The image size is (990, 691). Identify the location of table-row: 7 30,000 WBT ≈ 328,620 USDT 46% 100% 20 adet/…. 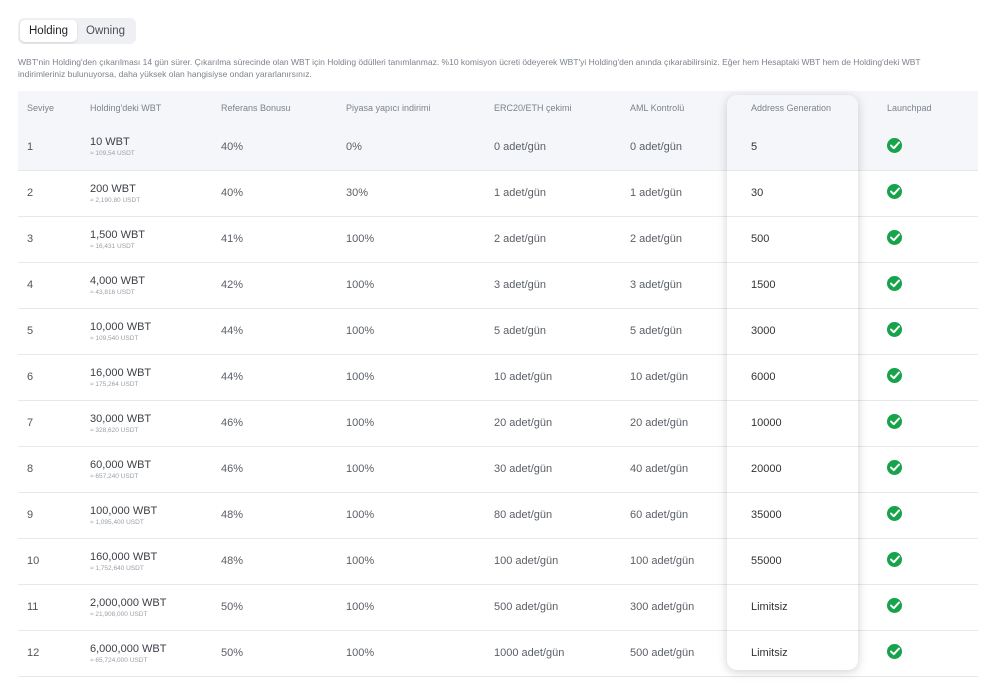
(498, 423).